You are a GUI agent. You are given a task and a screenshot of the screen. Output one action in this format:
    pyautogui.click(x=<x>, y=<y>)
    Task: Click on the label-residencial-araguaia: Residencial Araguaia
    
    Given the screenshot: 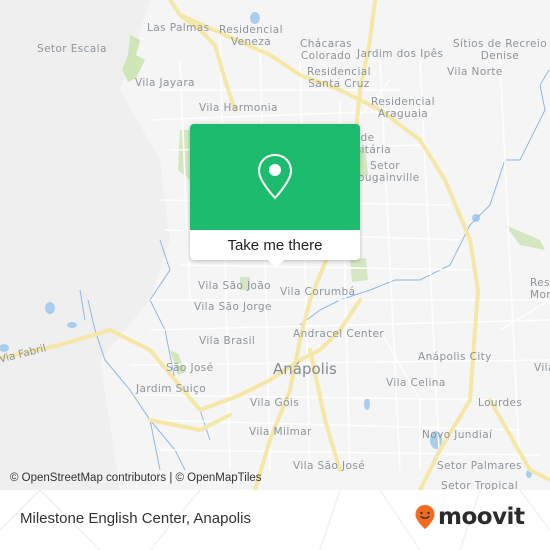 What is the action you would take?
    pyautogui.click(x=403, y=108)
    